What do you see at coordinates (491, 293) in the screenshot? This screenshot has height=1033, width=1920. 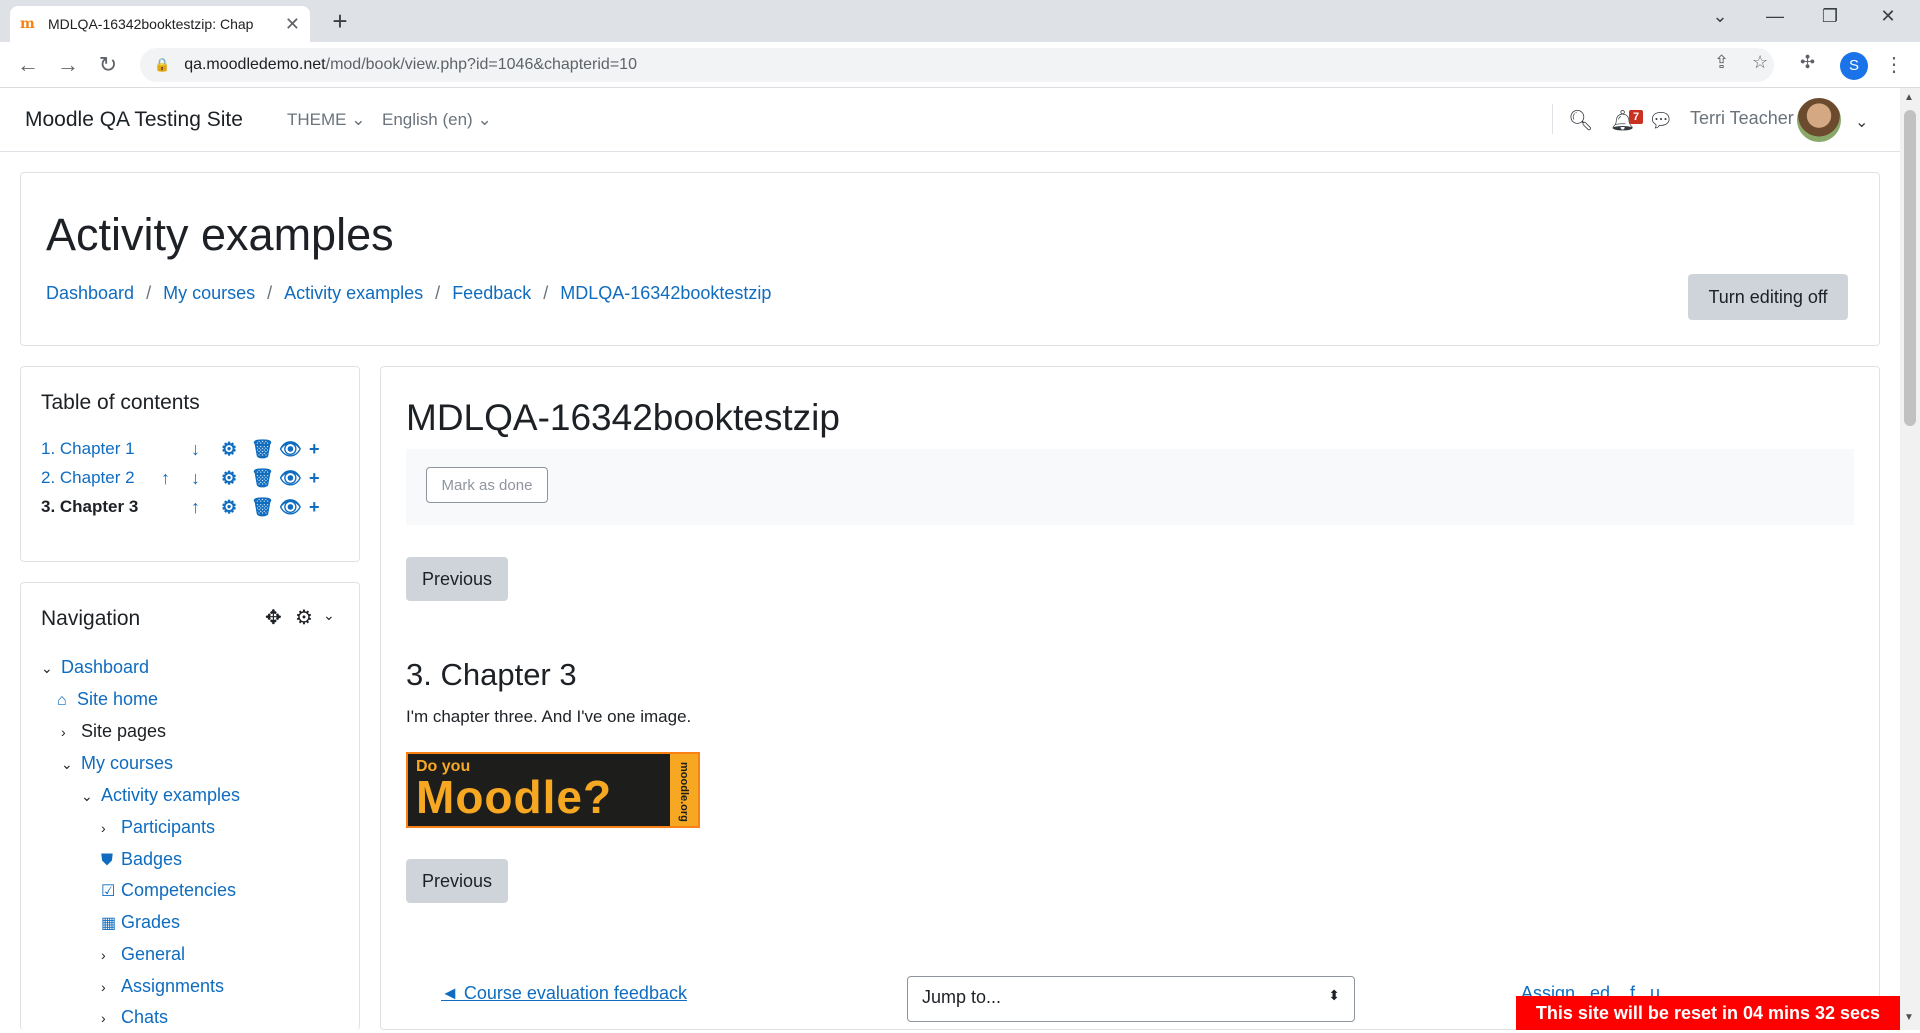 I see `breadcrumb-feedback: Feedback` at bounding box center [491, 293].